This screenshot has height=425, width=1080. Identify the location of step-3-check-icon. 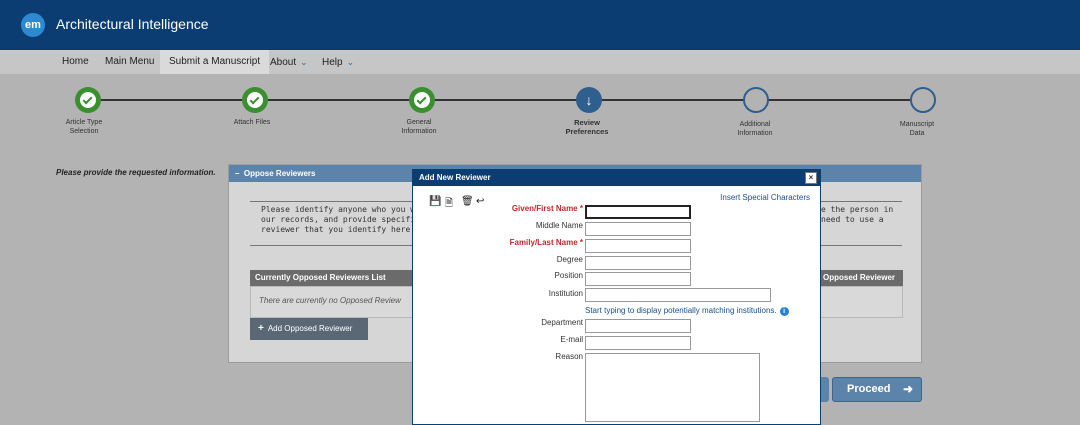
(422, 100).